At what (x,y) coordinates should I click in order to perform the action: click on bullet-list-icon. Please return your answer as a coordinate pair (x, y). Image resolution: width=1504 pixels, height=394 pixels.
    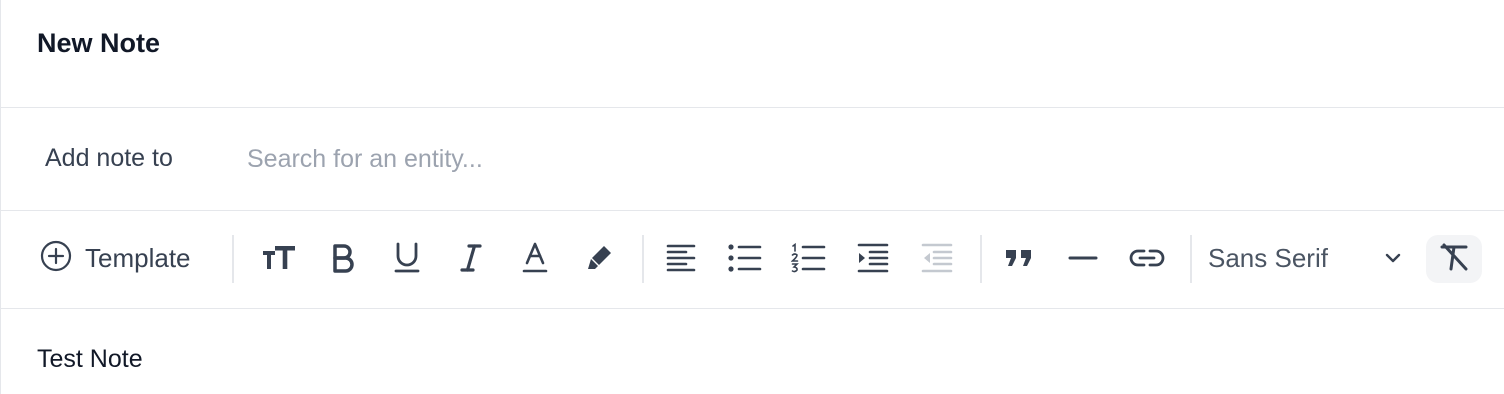
    Looking at the image, I should click on (745, 258).